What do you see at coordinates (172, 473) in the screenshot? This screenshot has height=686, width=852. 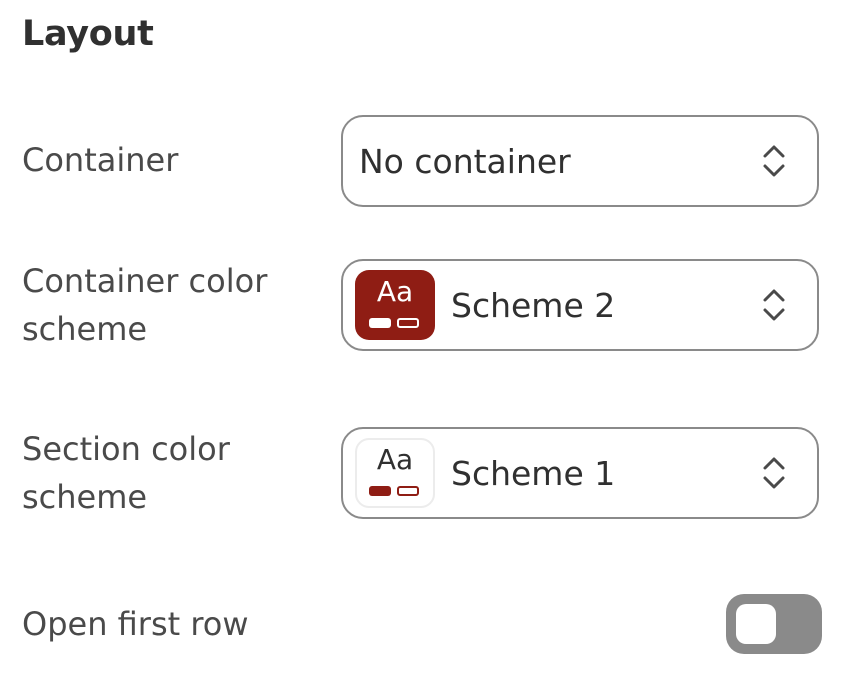 I see `section-color-scheme-label: Section color scheme` at bounding box center [172, 473].